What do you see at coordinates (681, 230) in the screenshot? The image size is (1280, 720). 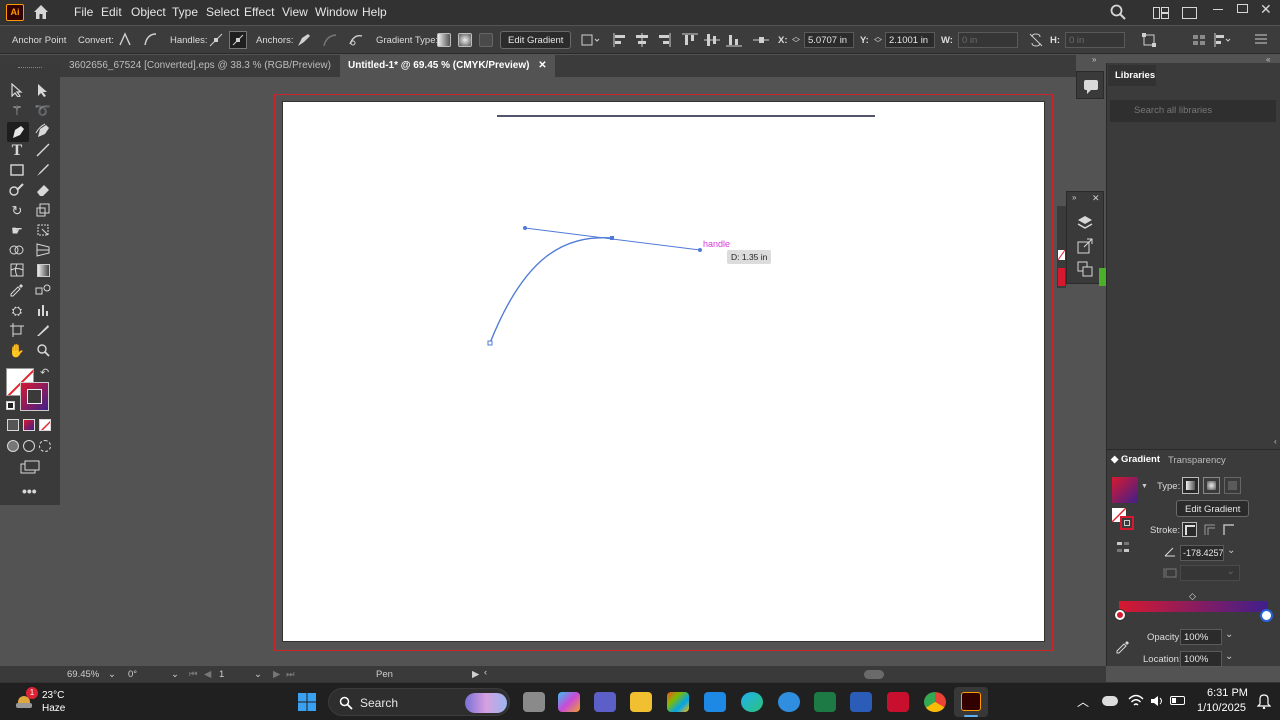 I see `canvas-artwork` at bounding box center [681, 230].